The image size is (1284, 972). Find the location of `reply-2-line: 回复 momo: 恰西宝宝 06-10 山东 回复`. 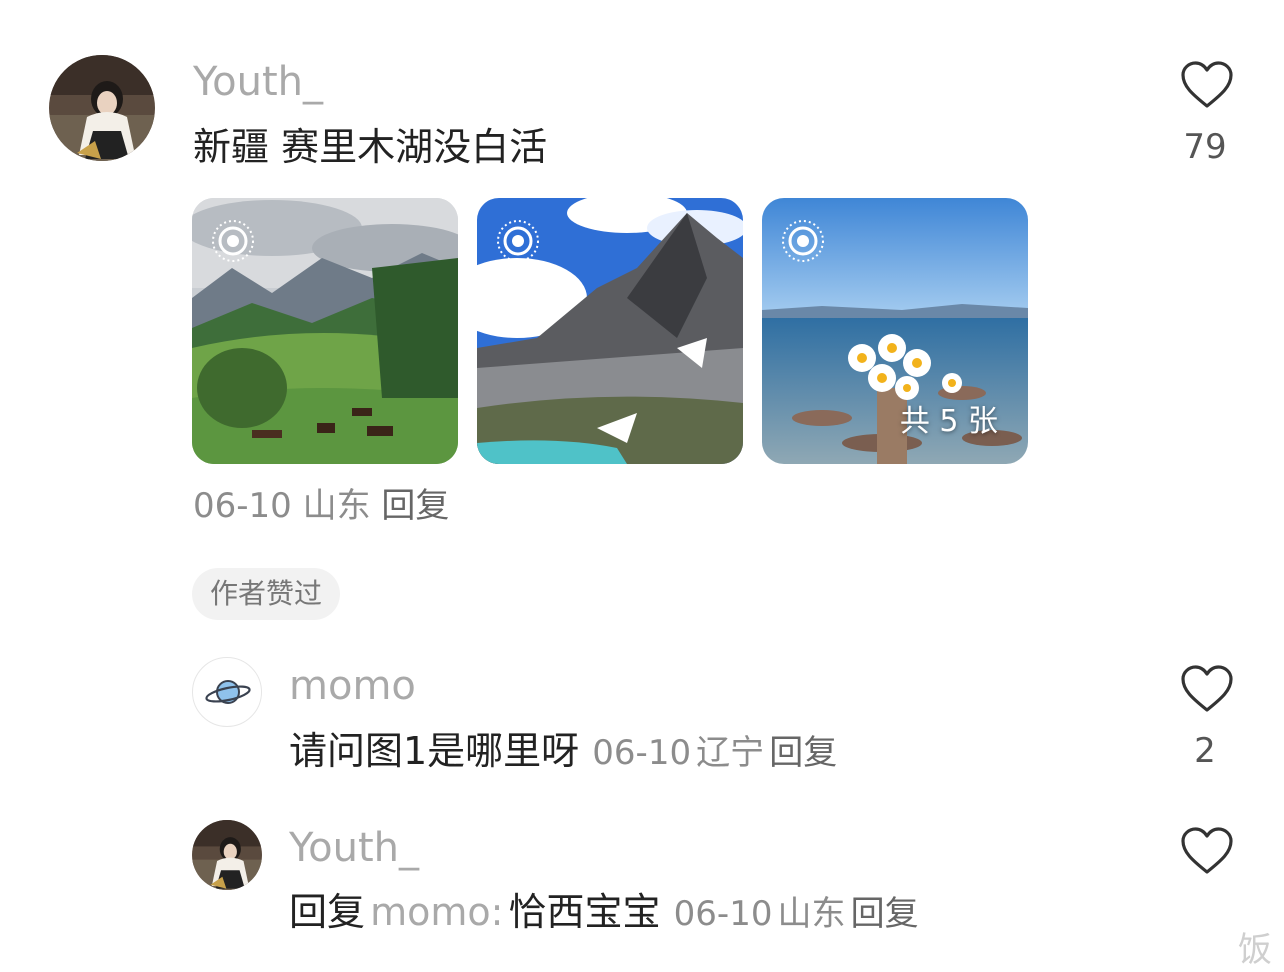

reply-2-line: 回复 momo: 恰西宝宝 06-10 山东 回复 is located at coordinates (604, 912).